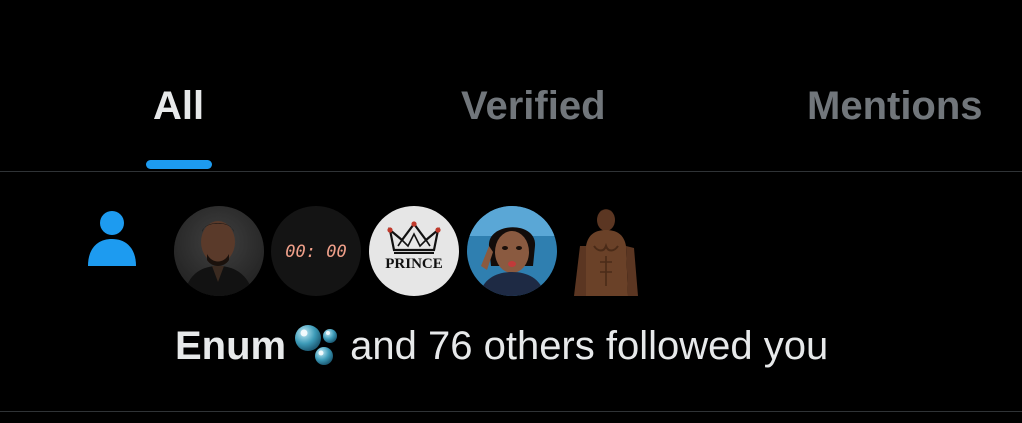 This screenshot has height=423, width=1022. Describe the element at coordinates (609, 251) in the screenshot. I see `avatar-shirtless-man-photo` at that location.